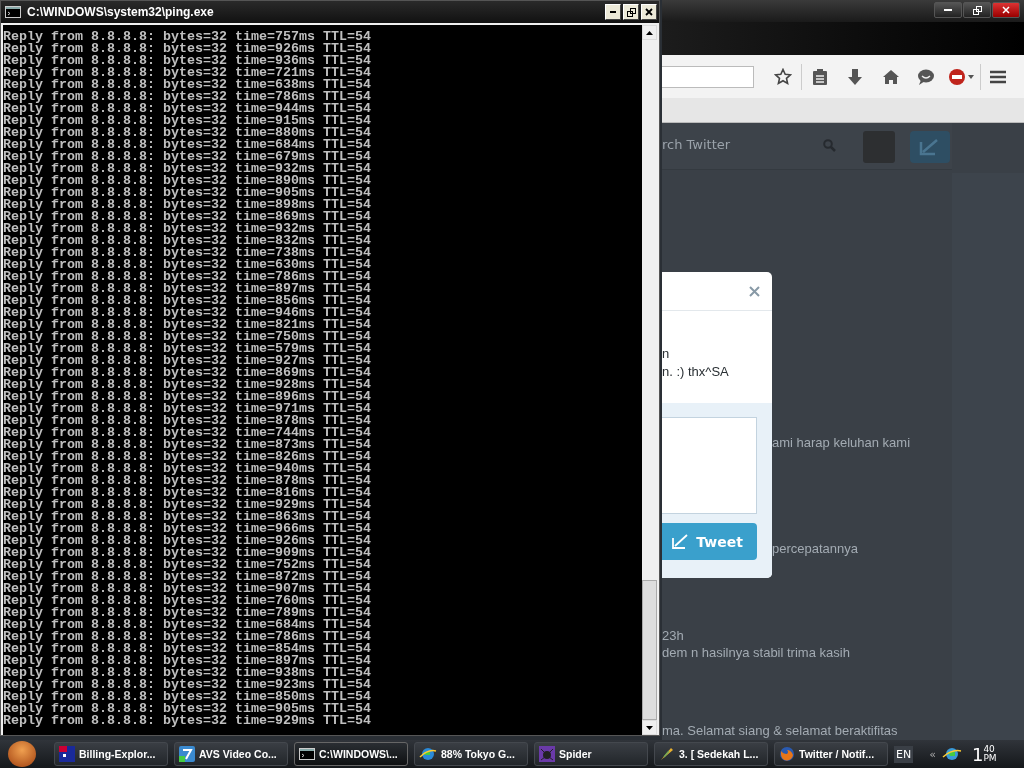 The width and height of the screenshot is (1024, 768). What do you see at coordinates (187, 373) in the screenshot?
I see `console-line: Reply from 8.8.8.8: bytes=32 time=869ms TTL=54` at bounding box center [187, 373].